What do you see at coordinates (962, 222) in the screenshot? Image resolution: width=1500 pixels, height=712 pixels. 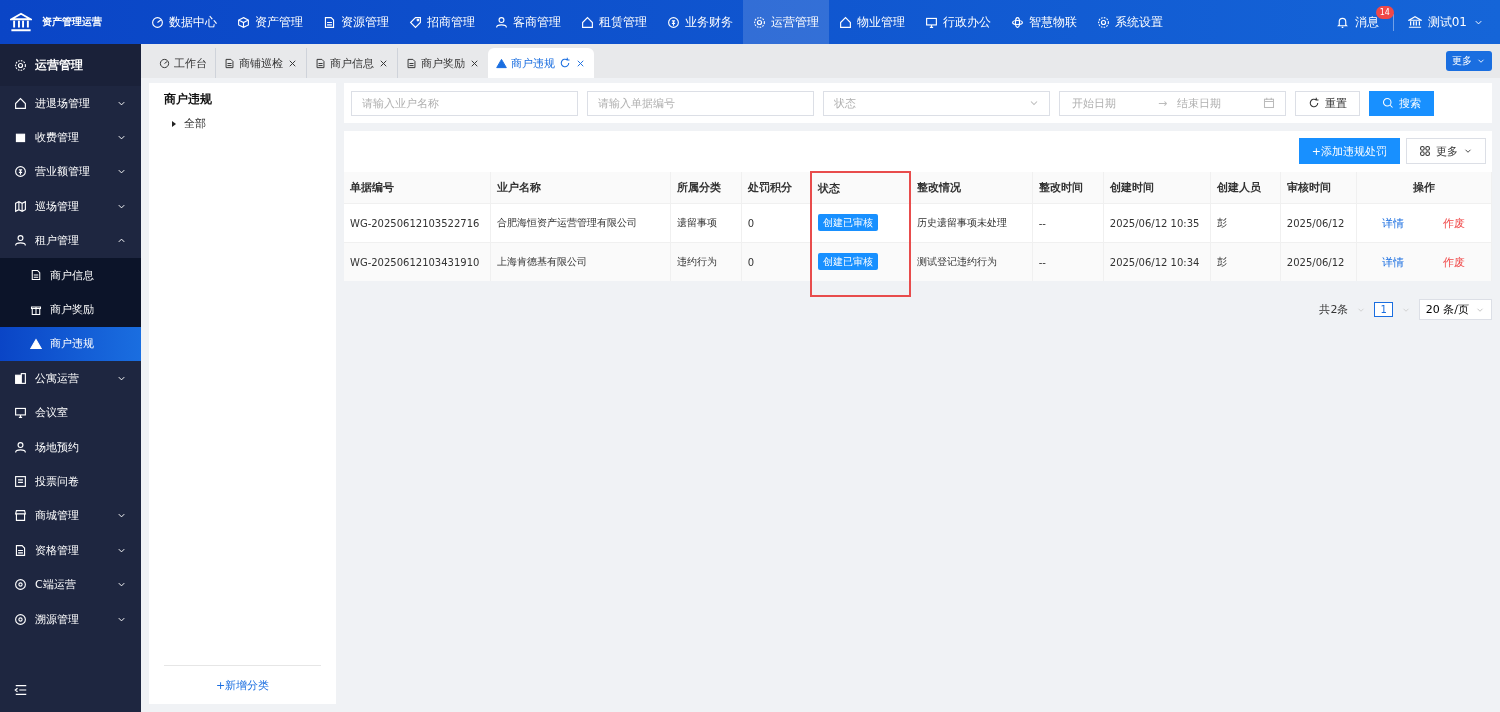 I see `table-cell: 历史遗留事项未处理` at bounding box center [962, 222].